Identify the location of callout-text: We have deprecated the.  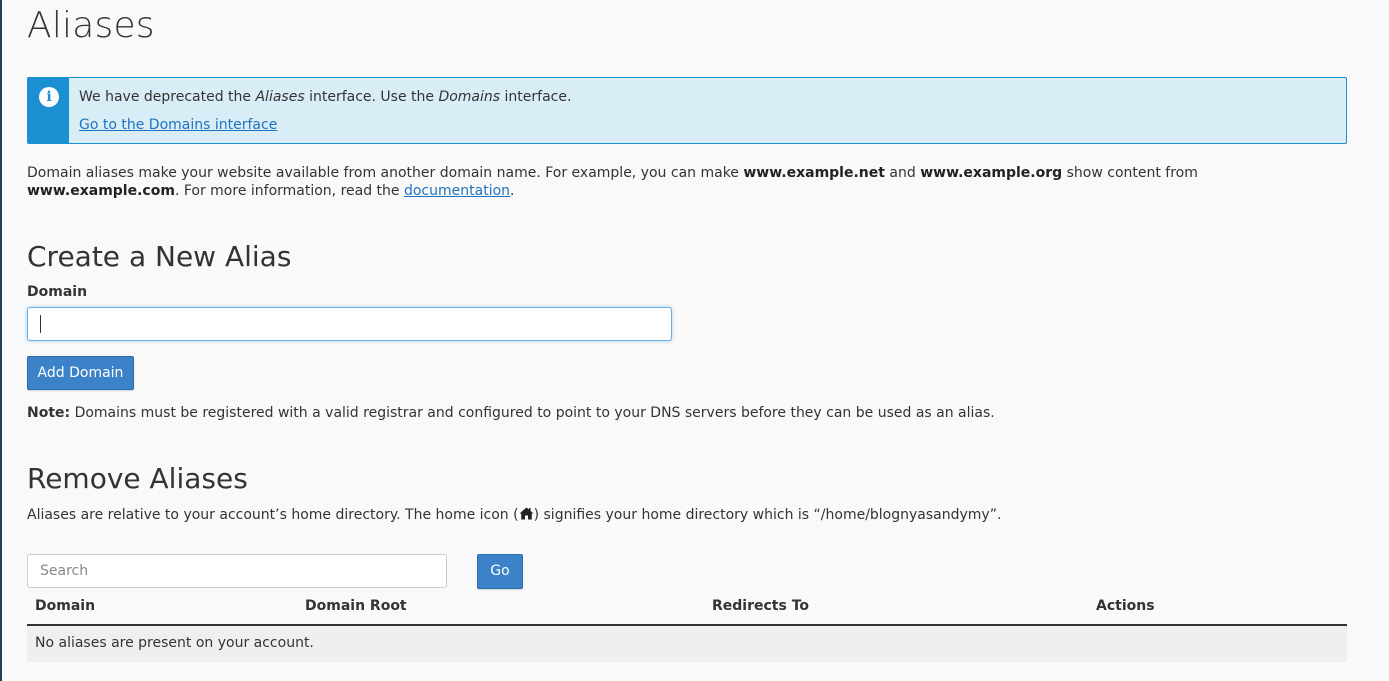
(167, 97).